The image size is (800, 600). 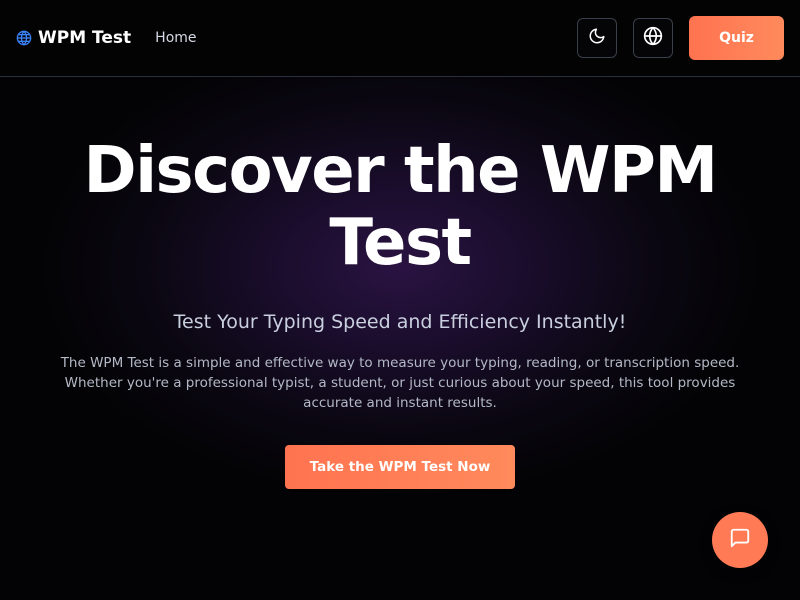 I want to click on language-button, so click(x=653, y=38).